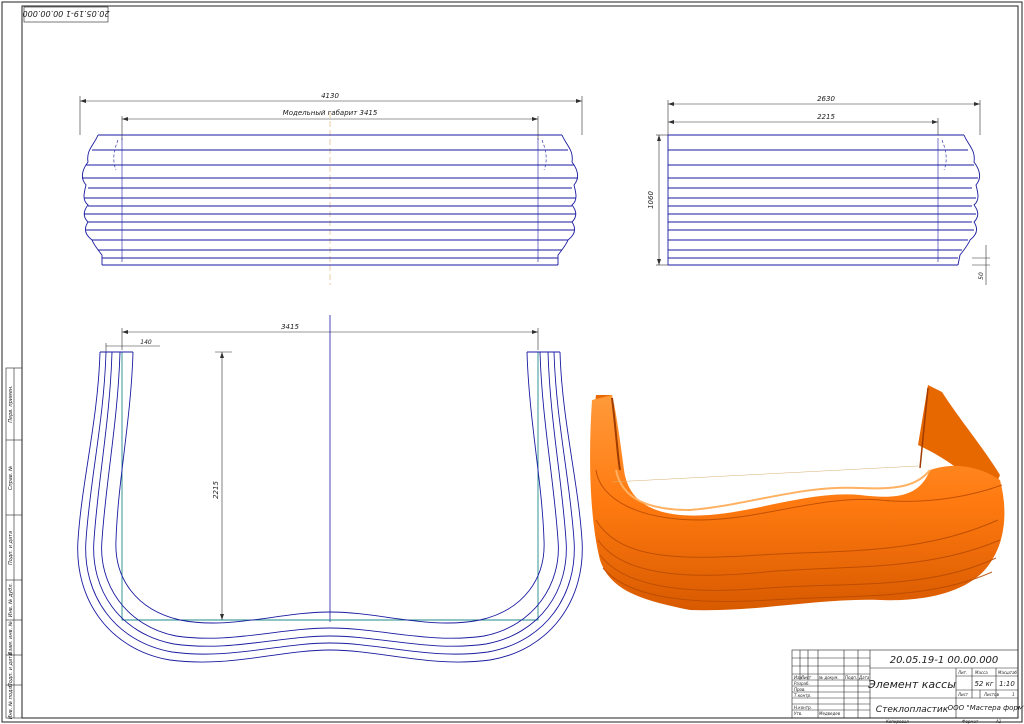 This screenshot has height=724, width=1024. What do you see at coordinates (330, 96) in the screenshot?
I see `dim-front-overall: 4130` at bounding box center [330, 96].